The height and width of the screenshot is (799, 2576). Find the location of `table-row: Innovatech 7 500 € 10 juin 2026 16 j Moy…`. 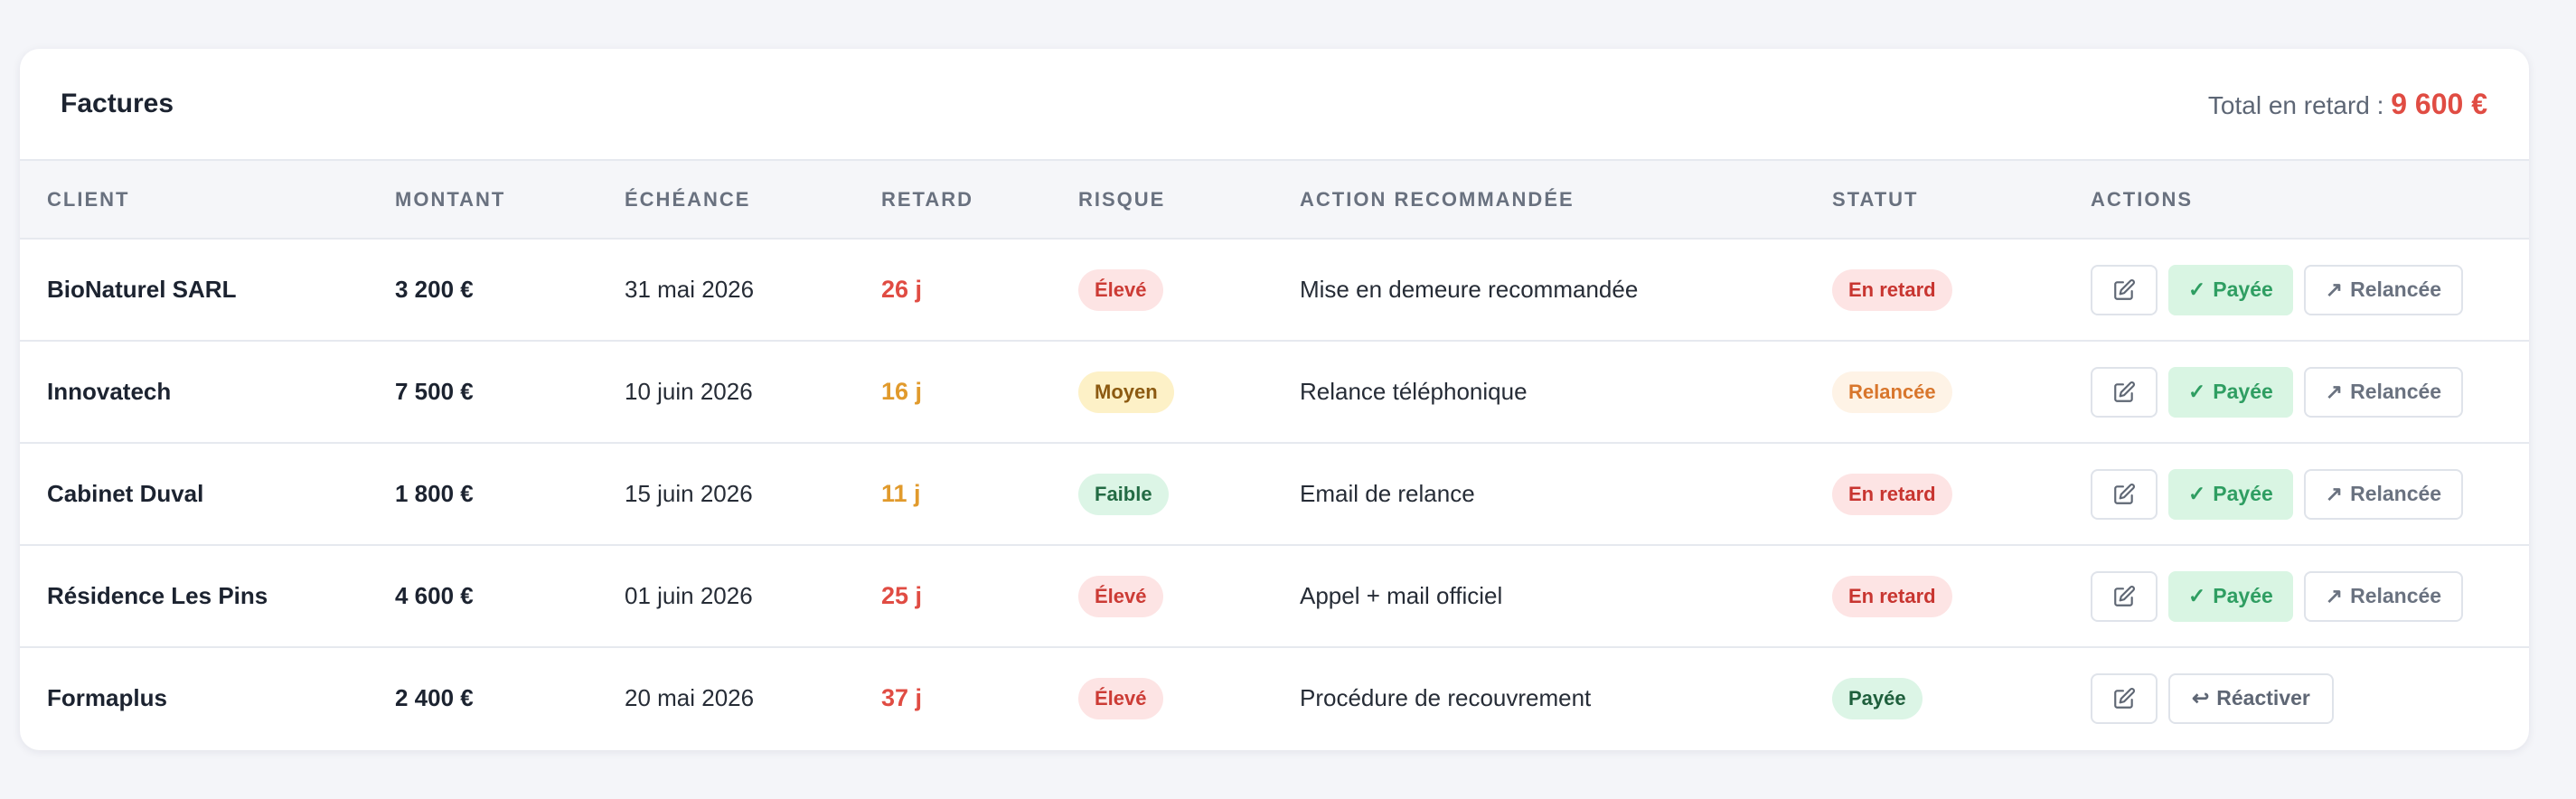

table-row: Innovatech 7 500 € 10 juin 2026 16 j Moy… is located at coordinates (1274, 392).